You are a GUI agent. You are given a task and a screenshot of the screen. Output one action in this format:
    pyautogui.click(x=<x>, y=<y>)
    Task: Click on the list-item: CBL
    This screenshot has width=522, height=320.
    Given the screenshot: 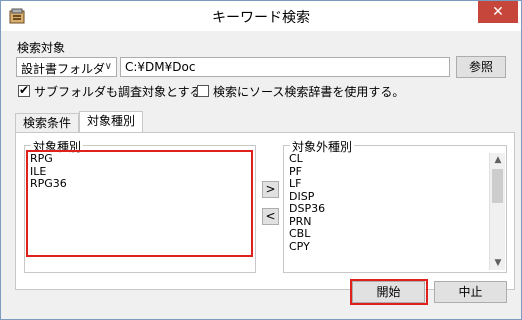 What is the action you would take?
    pyautogui.click(x=395, y=234)
    